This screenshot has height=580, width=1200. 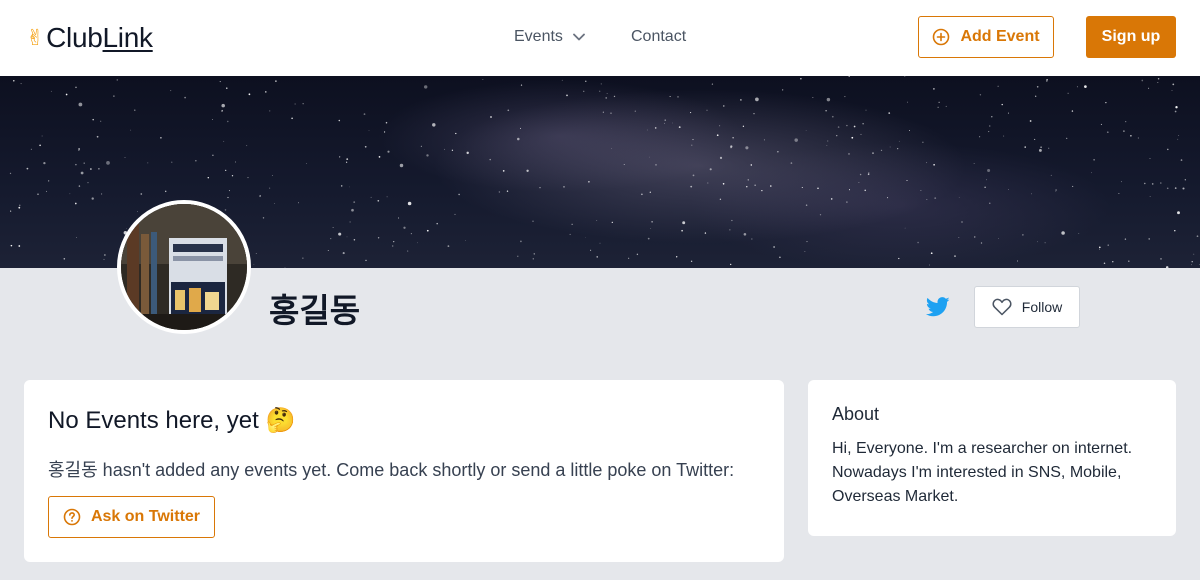 I want to click on ask-on-twitter-label: Ask on Twitter, so click(x=145, y=516).